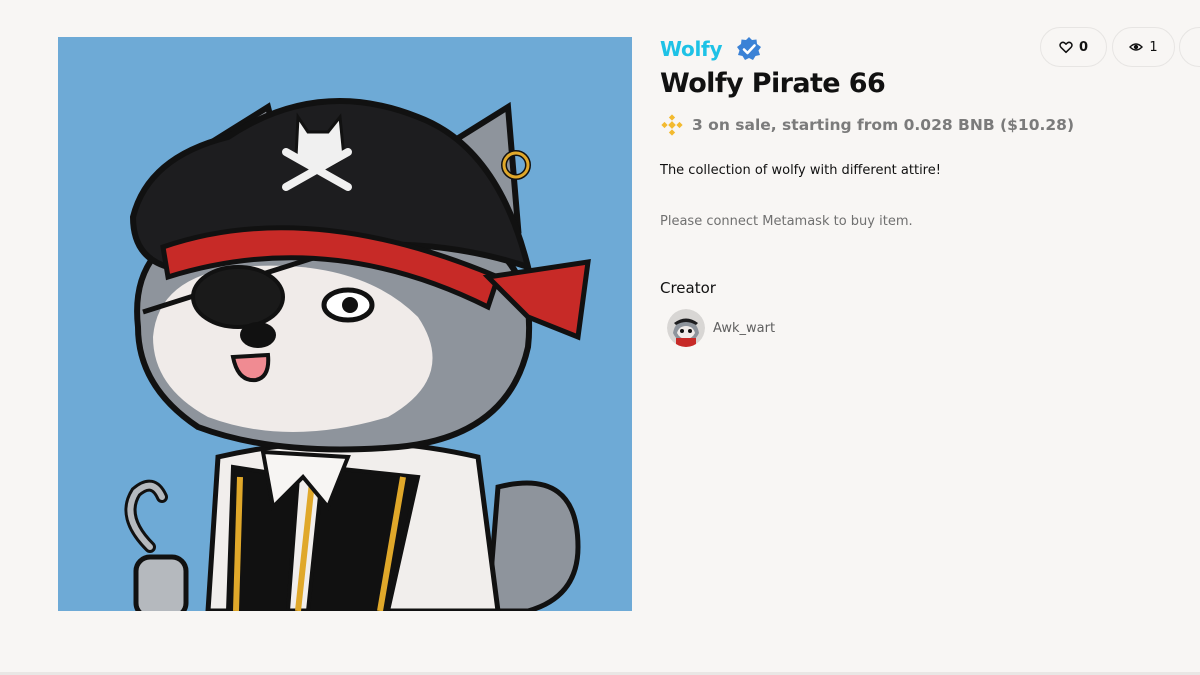 This screenshot has width=1200, height=675. What do you see at coordinates (1136, 47) in the screenshot?
I see `eye-icon` at bounding box center [1136, 47].